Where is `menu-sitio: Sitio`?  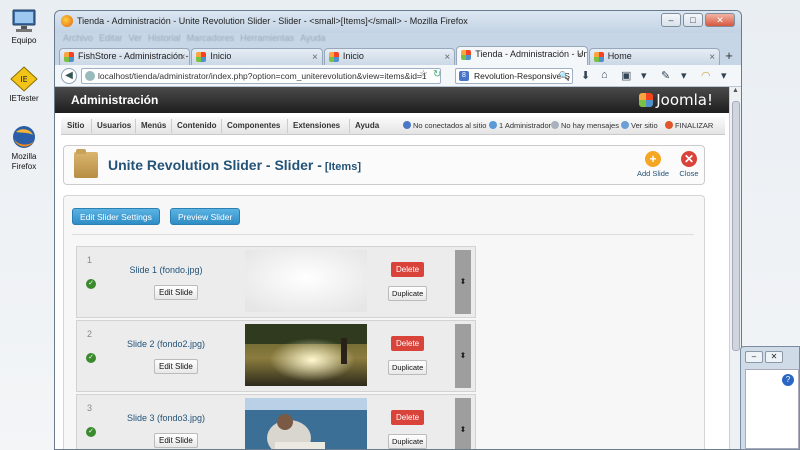
menu-sitio: Sitio is located at coordinates (75, 125).